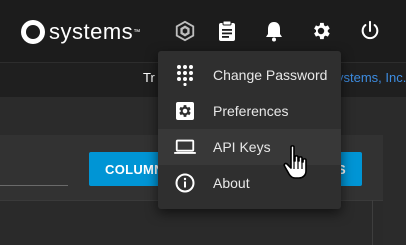 This screenshot has height=245, width=406. I want to click on gear-icon, so click(321, 31).